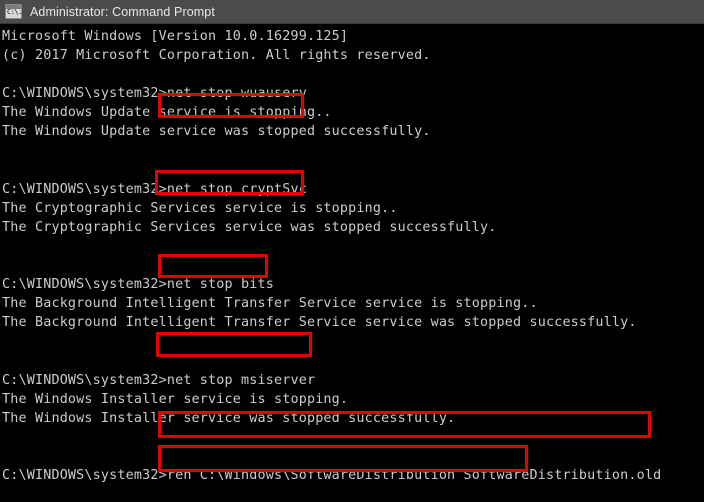 The image size is (704, 502). I want to click on window-titlebar: C:\. Administrator: Command Prompt, so click(352, 12).